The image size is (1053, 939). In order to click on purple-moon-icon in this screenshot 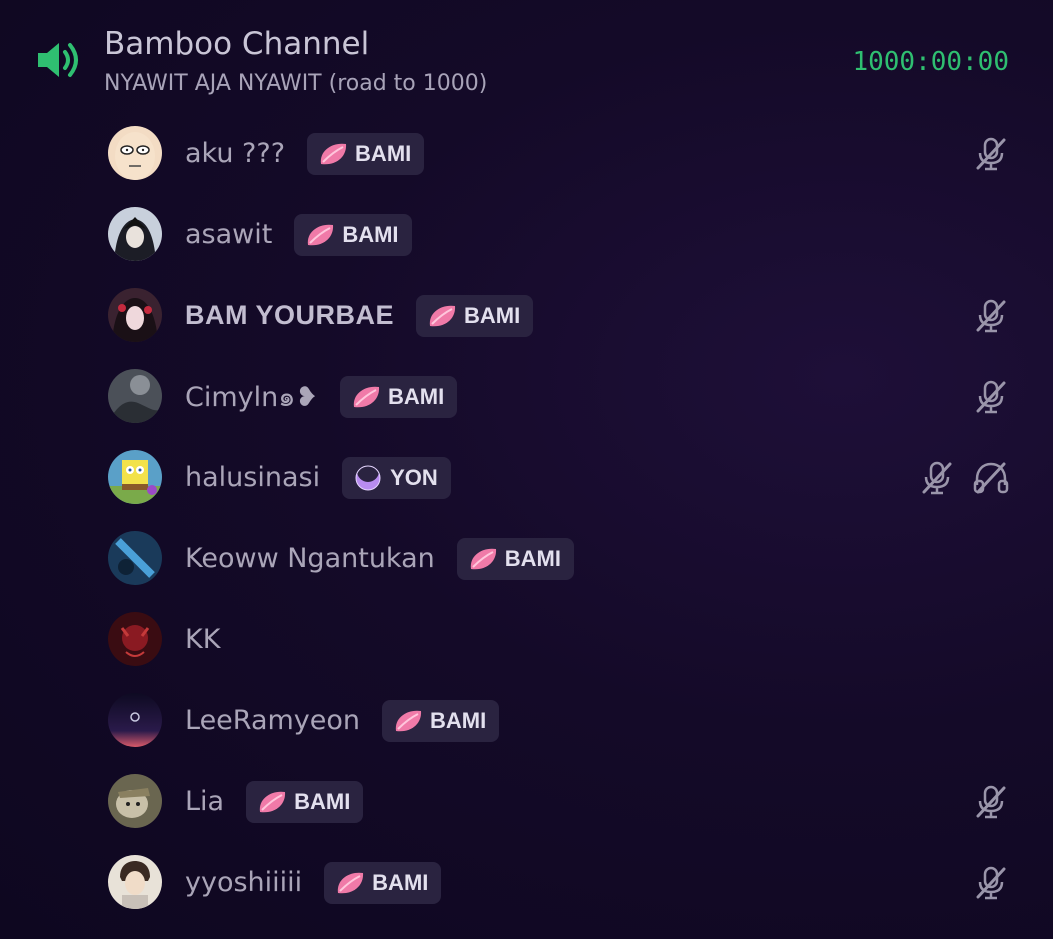, I will do `click(368, 476)`.